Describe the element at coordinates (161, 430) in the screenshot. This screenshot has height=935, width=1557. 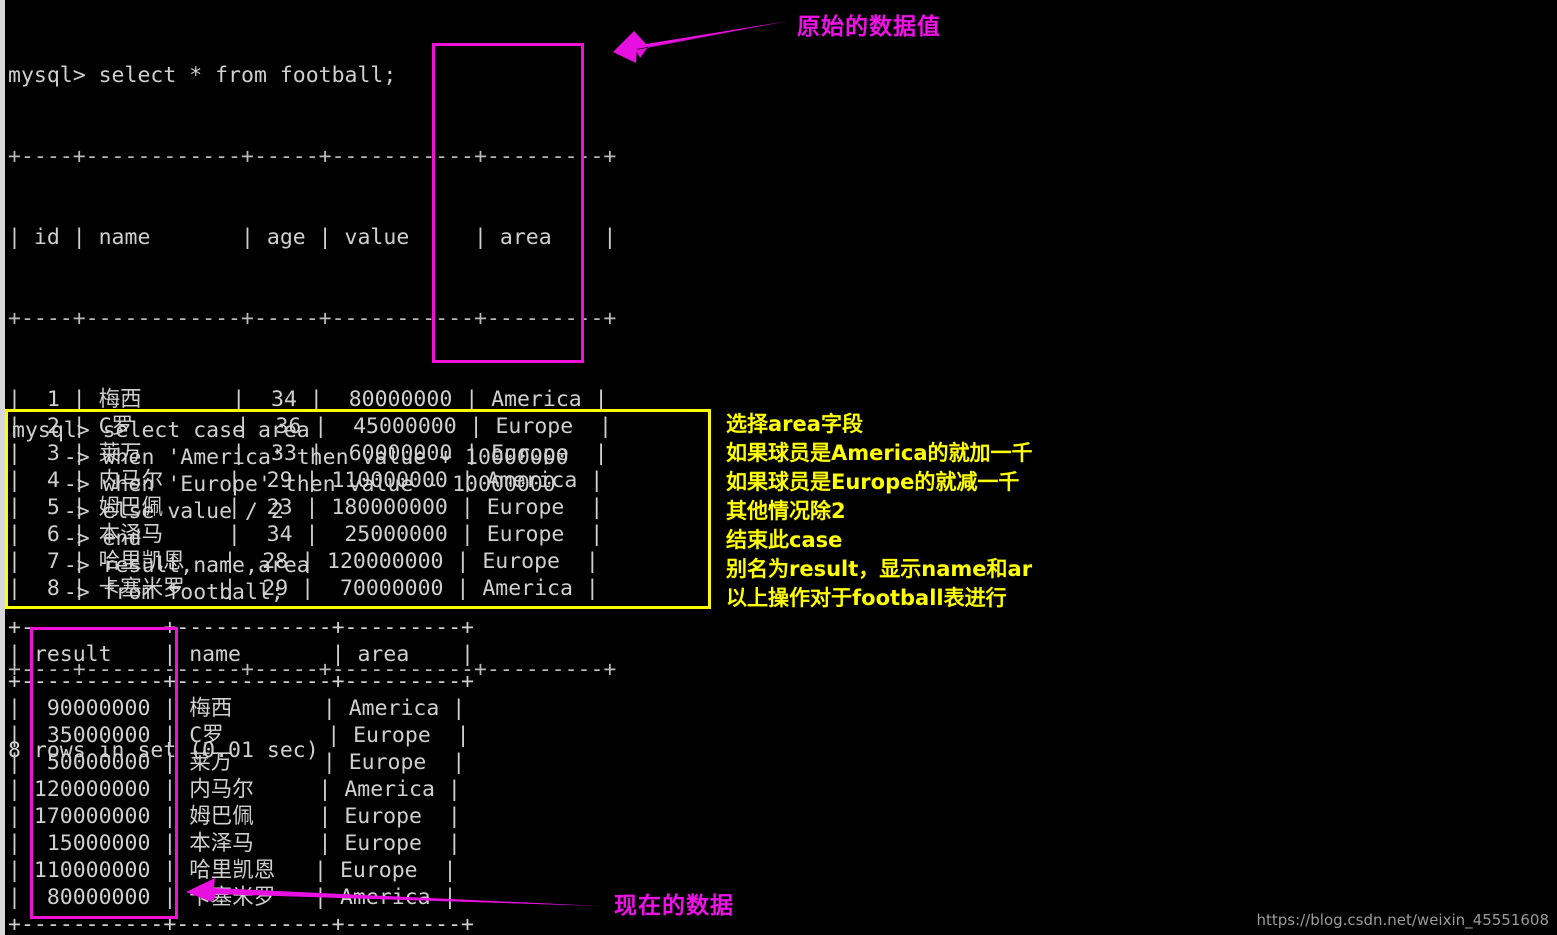
I see `sql-line-0: mysql> select case area` at that location.